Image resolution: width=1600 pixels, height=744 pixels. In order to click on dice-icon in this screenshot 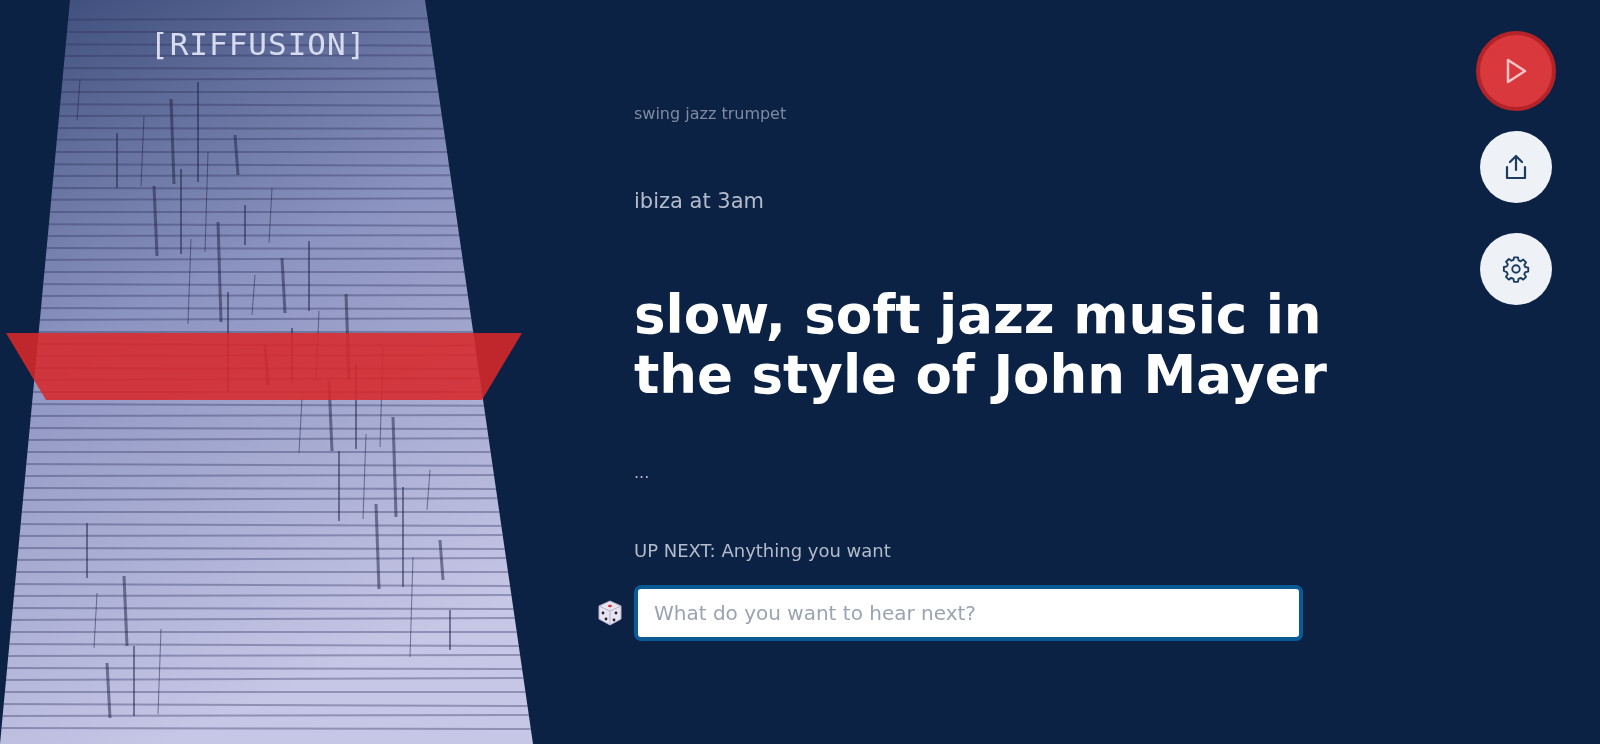, I will do `click(610, 613)`.